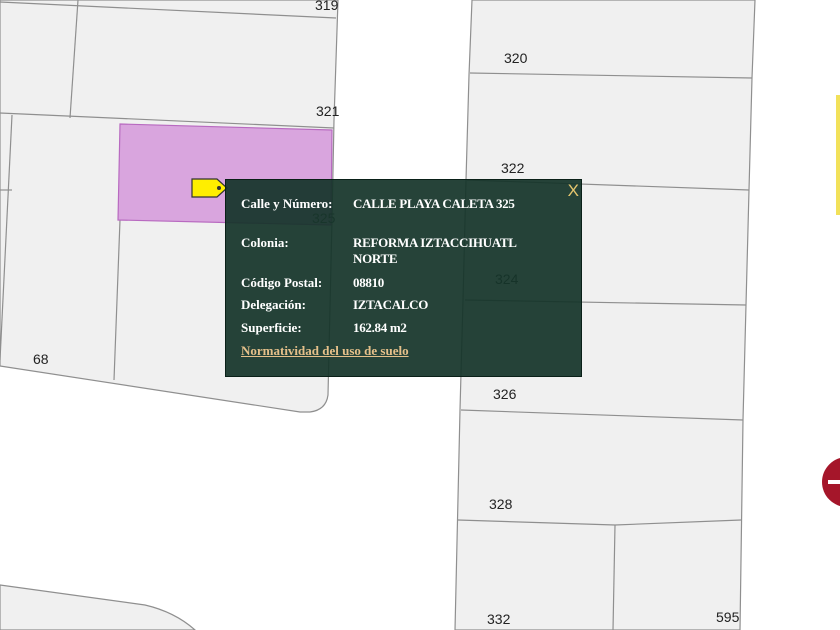 This screenshot has height=630, width=840. Describe the element at coordinates (369, 282) in the screenshot. I see `field-value: 08810` at that location.